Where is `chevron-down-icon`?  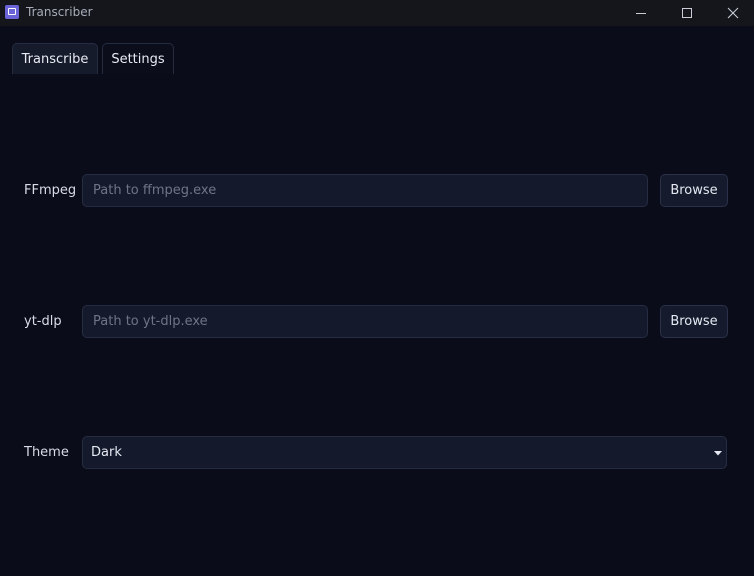 chevron-down-icon is located at coordinates (717, 452).